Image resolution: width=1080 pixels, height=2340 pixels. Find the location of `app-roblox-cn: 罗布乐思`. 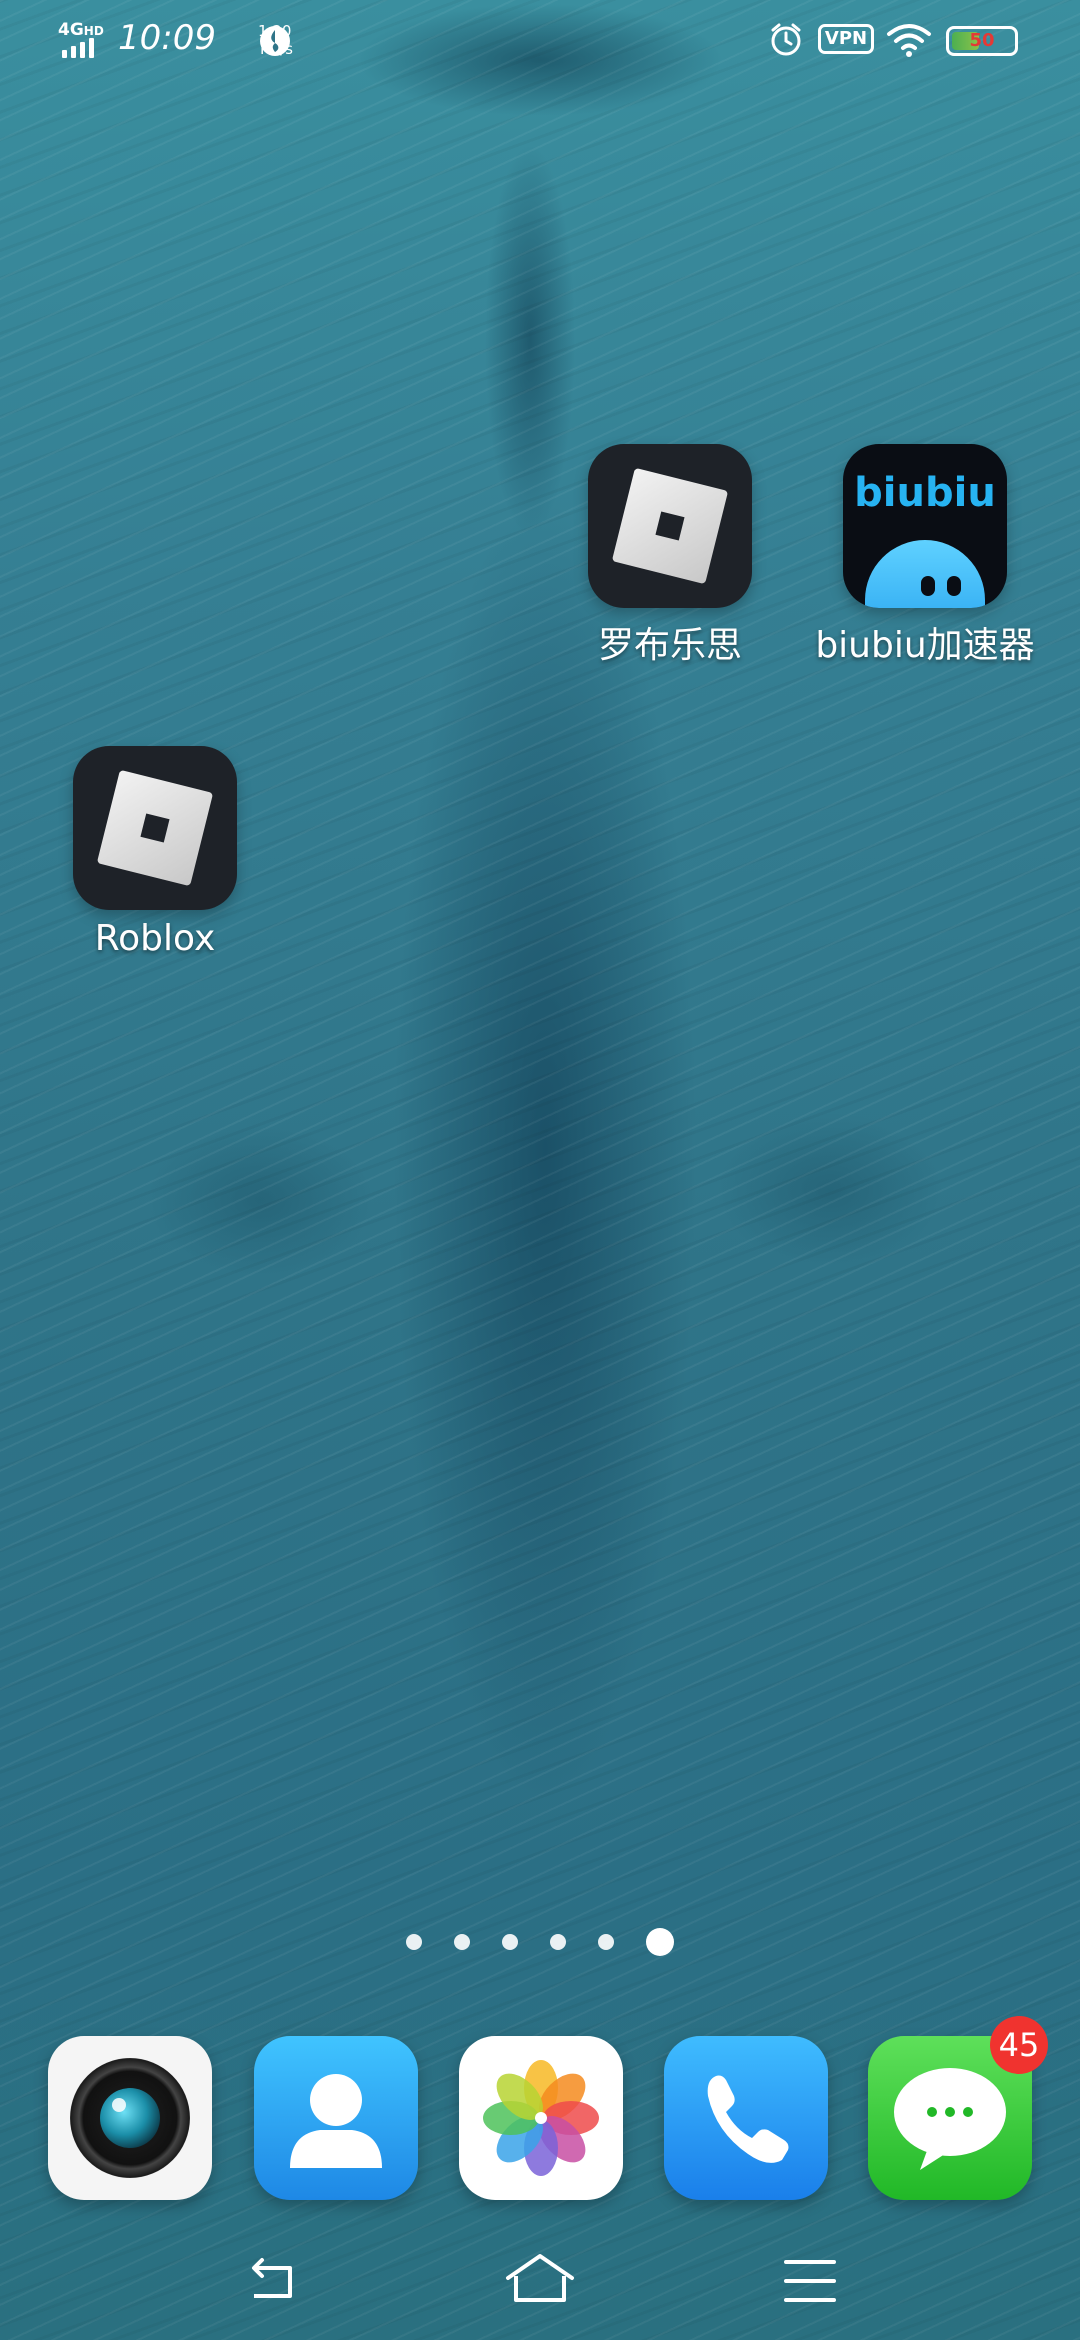

app-roblox-cn: 罗布乐思 is located at coordinates (670, 556).